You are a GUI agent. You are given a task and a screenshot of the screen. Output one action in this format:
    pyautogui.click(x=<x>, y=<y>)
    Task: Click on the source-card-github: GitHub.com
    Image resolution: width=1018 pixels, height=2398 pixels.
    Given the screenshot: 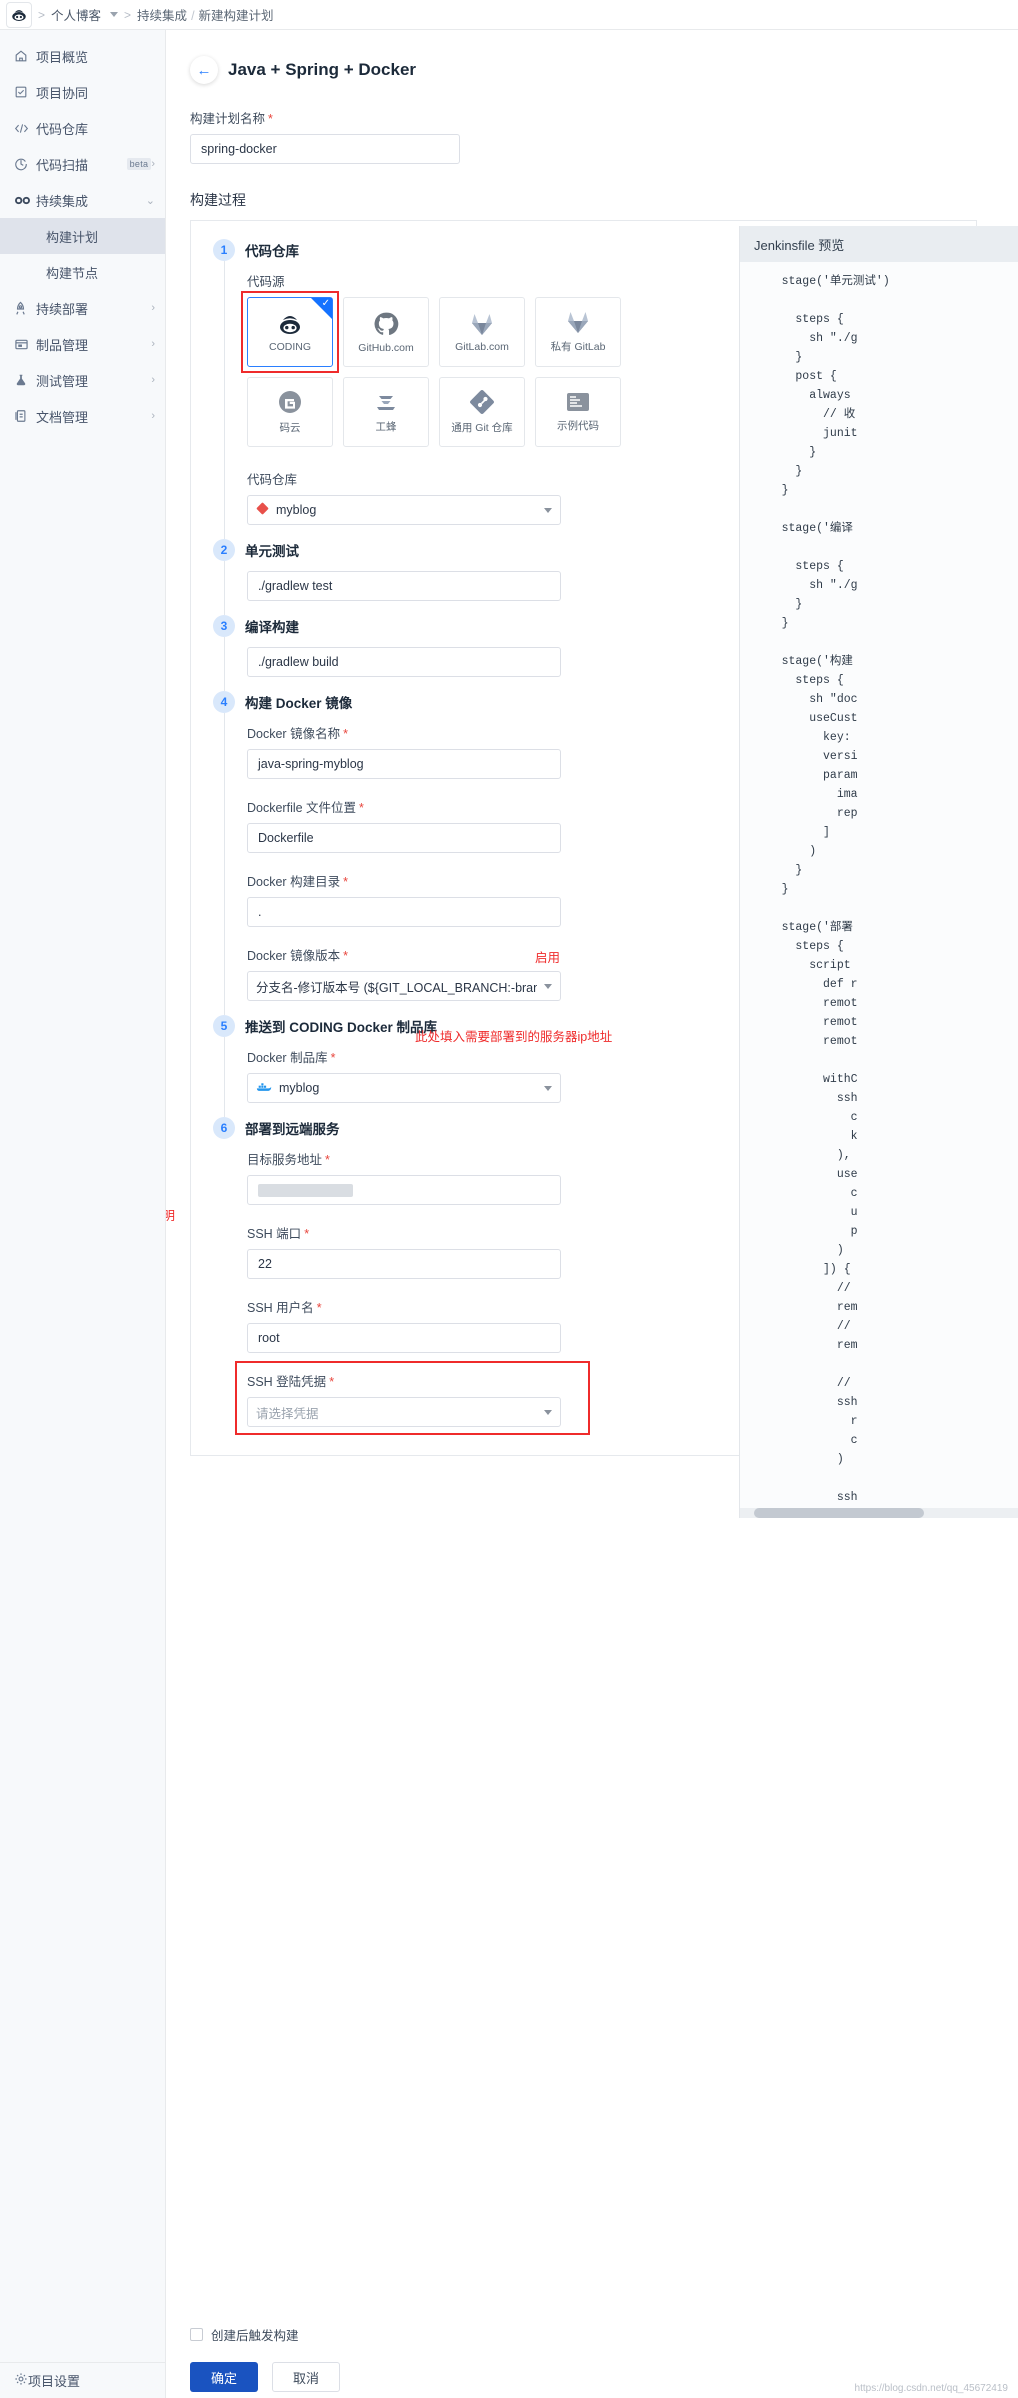 What is the action you would take?
    pyautogui.click(x=386, y=332)
    